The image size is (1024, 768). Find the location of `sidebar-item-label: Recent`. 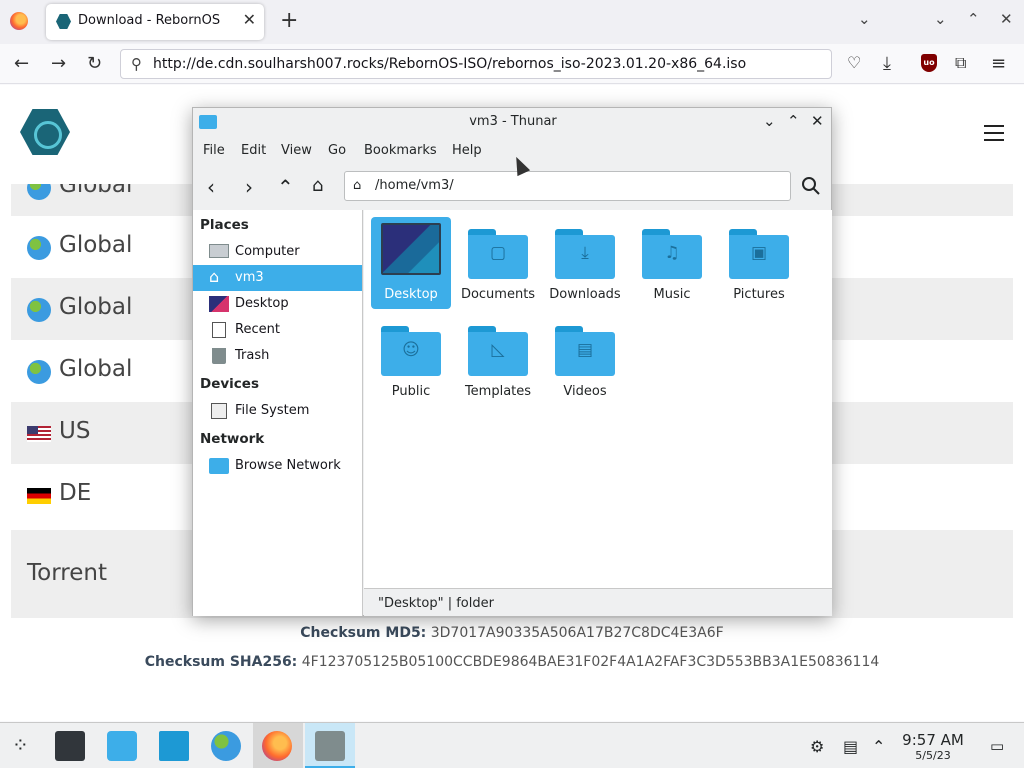

sidebar-item-label: Recent is located at coordinates (257, 329).